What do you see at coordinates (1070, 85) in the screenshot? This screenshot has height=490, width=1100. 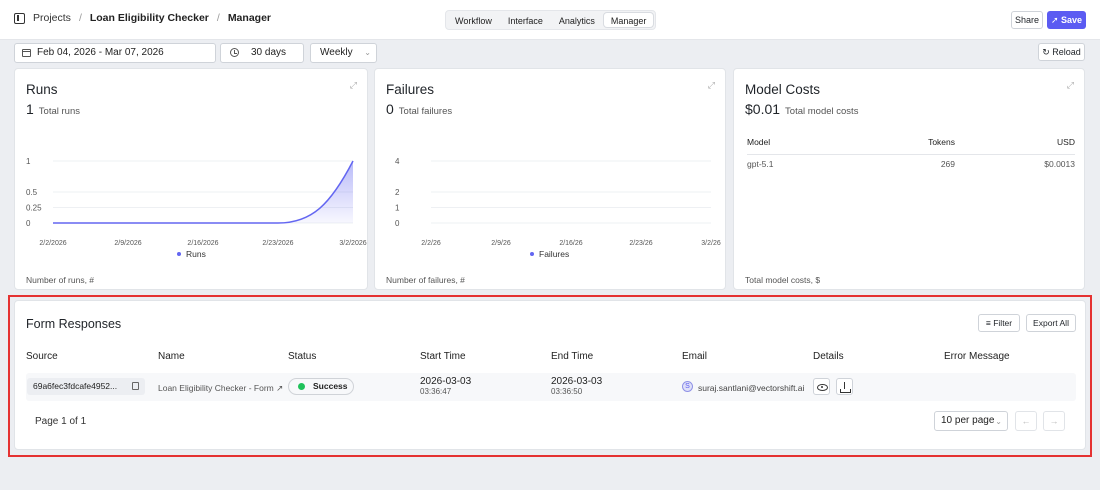 I see `expand-icon: ⤢` at bounding box center [1070, 85].